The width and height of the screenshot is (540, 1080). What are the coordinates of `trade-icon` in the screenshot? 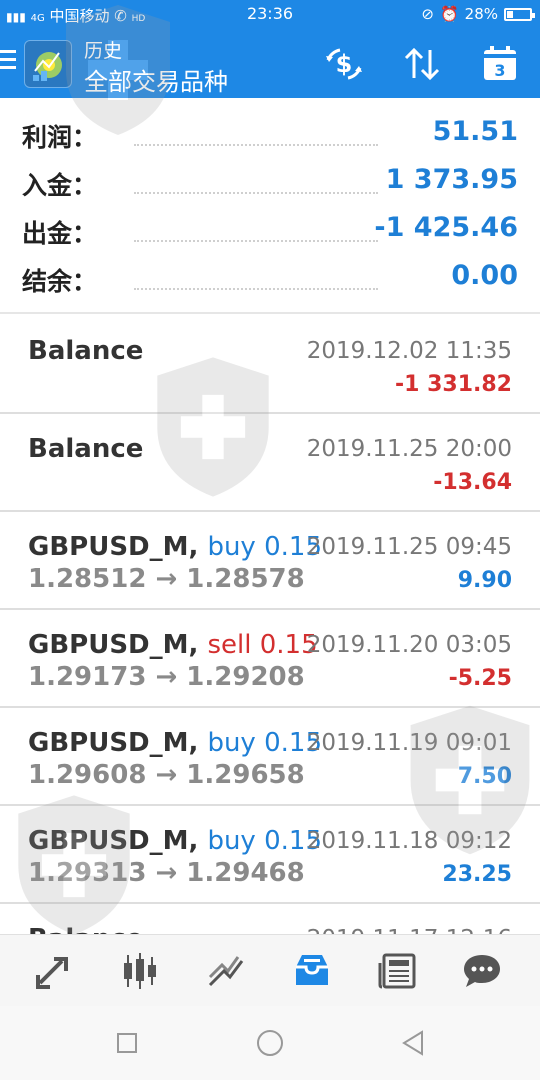 It's located at (226, 971).